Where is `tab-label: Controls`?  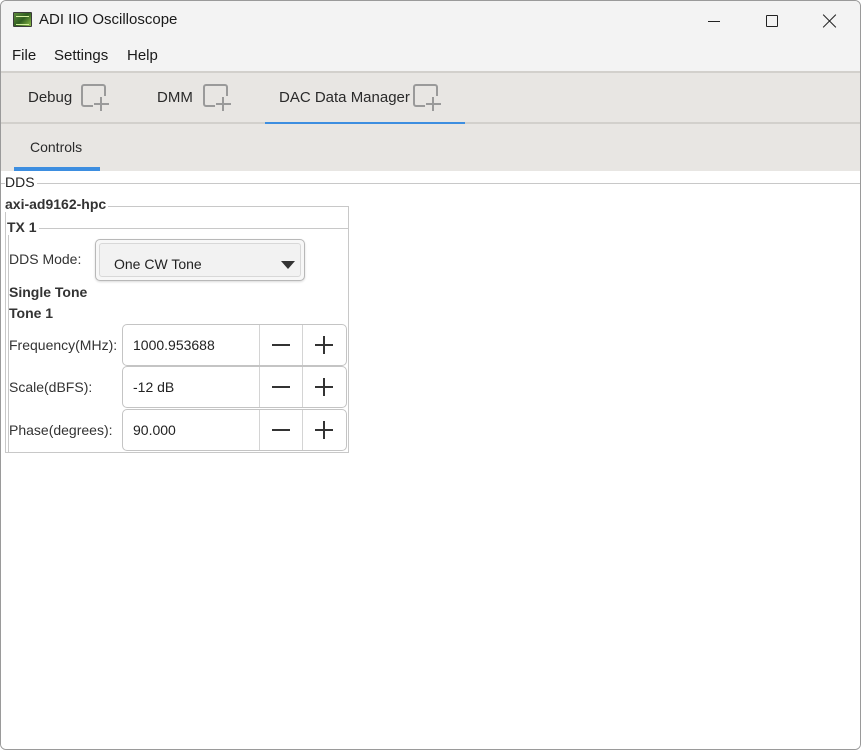
tab-label: Controls is located at coordinates (56, 147).